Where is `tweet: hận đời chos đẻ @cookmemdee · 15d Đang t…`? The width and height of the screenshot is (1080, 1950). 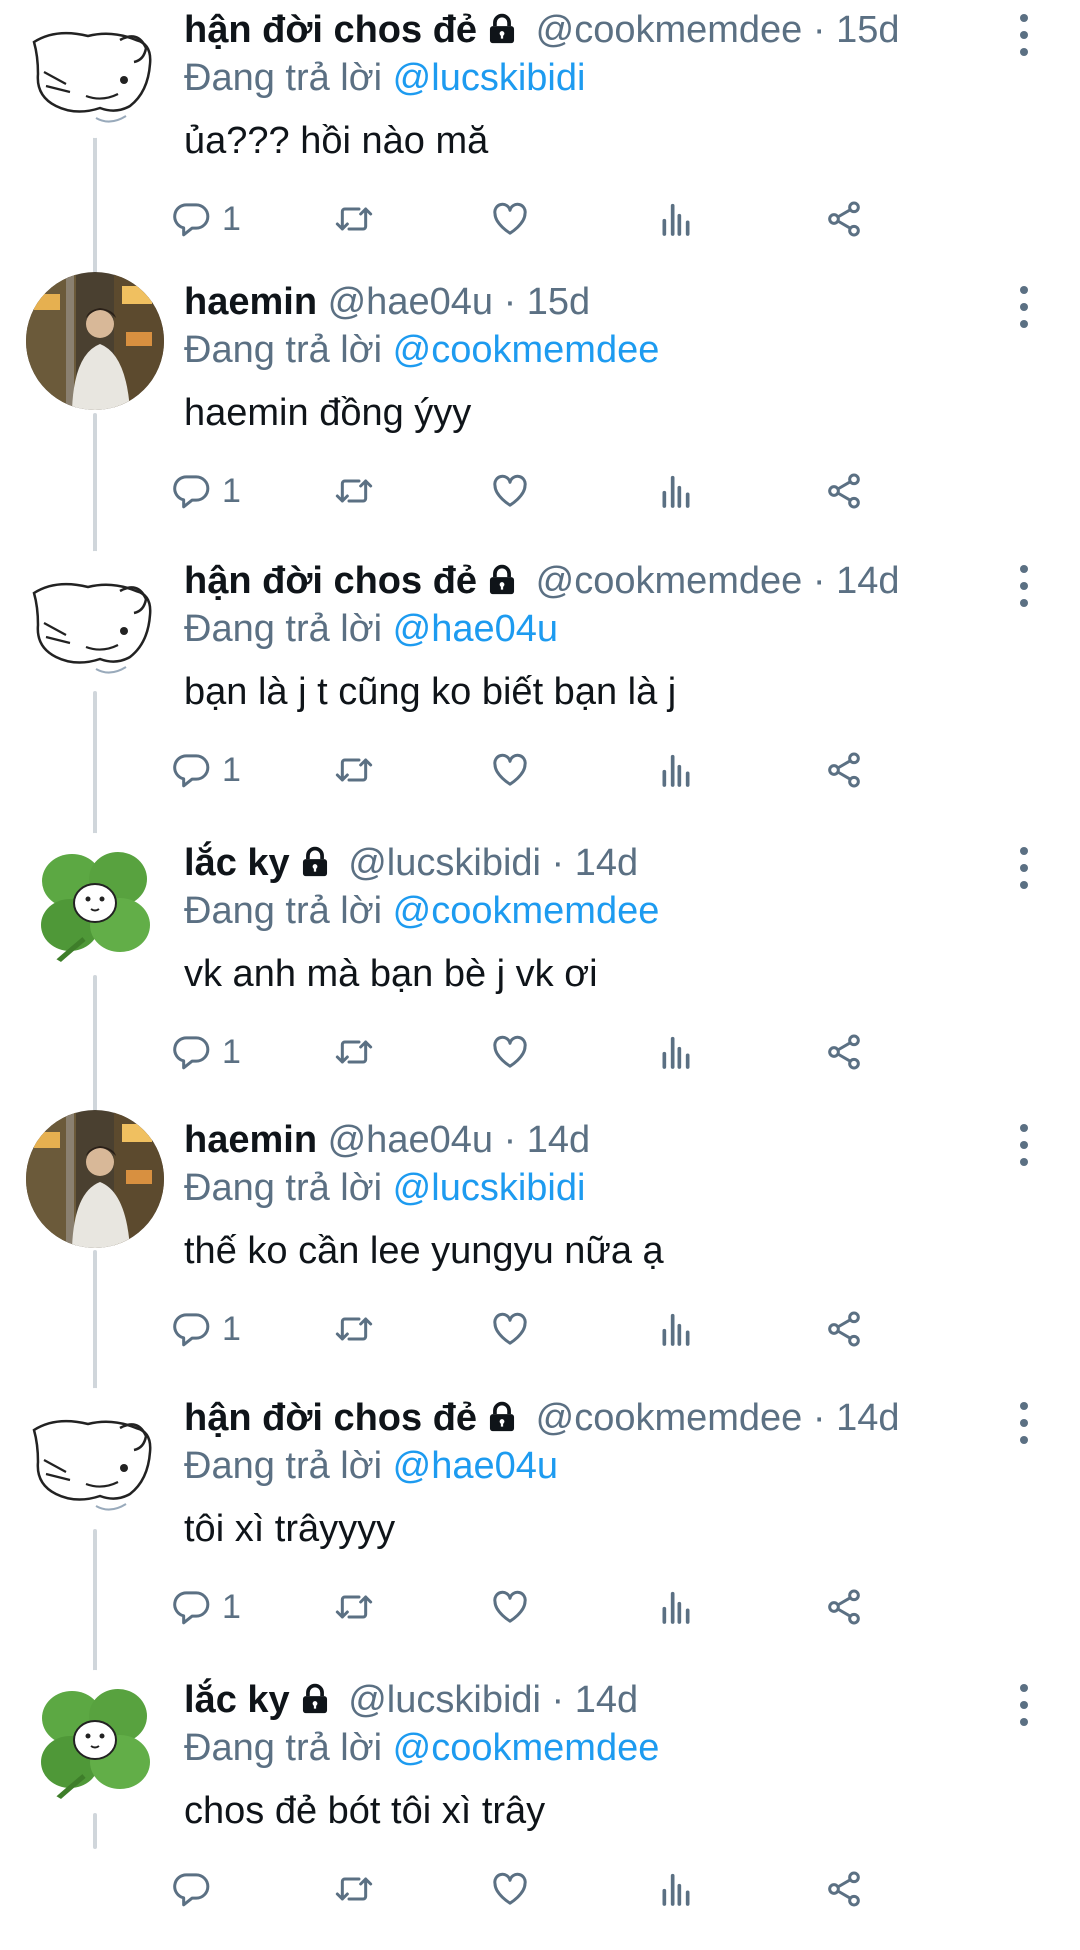
tweet: hận đời chos đẻ @cookmemdee · 15d Đang t… is located at coordinates (540, 143).